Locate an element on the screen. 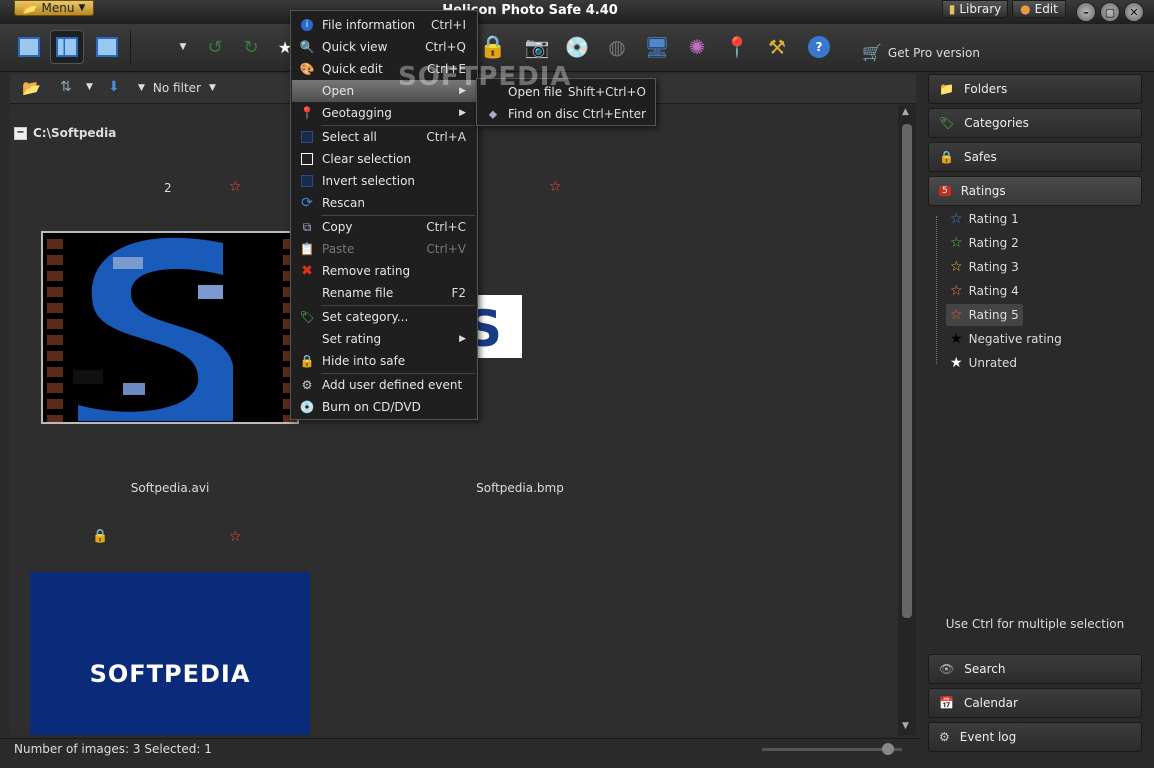 This screenshot has width=1154, height=768. negative-rating-item: ★ Negative rating is located at coordinates (1006, 339).